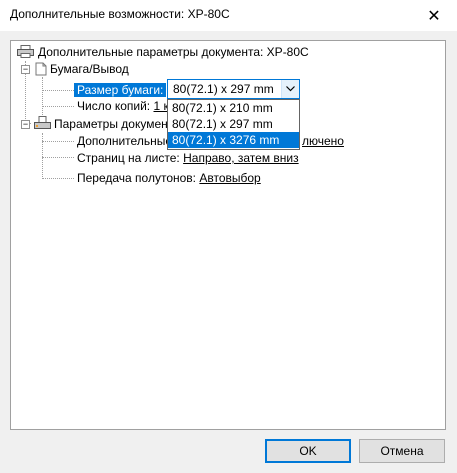  Describe the element at coordinates (120, 14) in the screenshot. I see `window-title: Дополнительные возможности: XP-80C` at that location.